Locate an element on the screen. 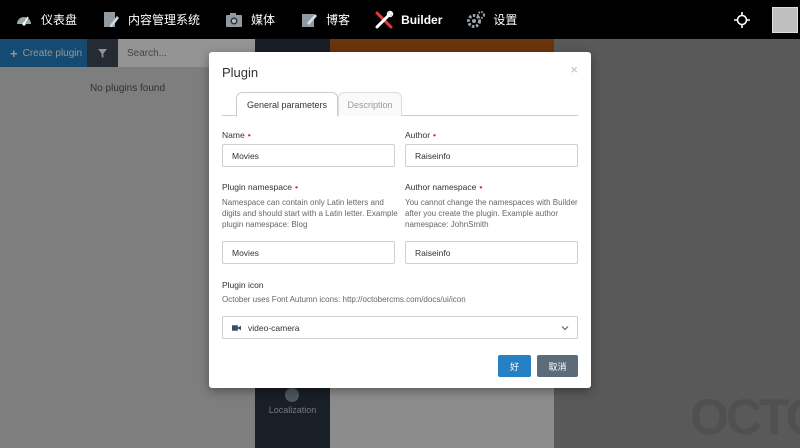 Image resolution: width=800 pixels, height=448 pixels. nav-label: 博客 is located at coordinates (338, 20).